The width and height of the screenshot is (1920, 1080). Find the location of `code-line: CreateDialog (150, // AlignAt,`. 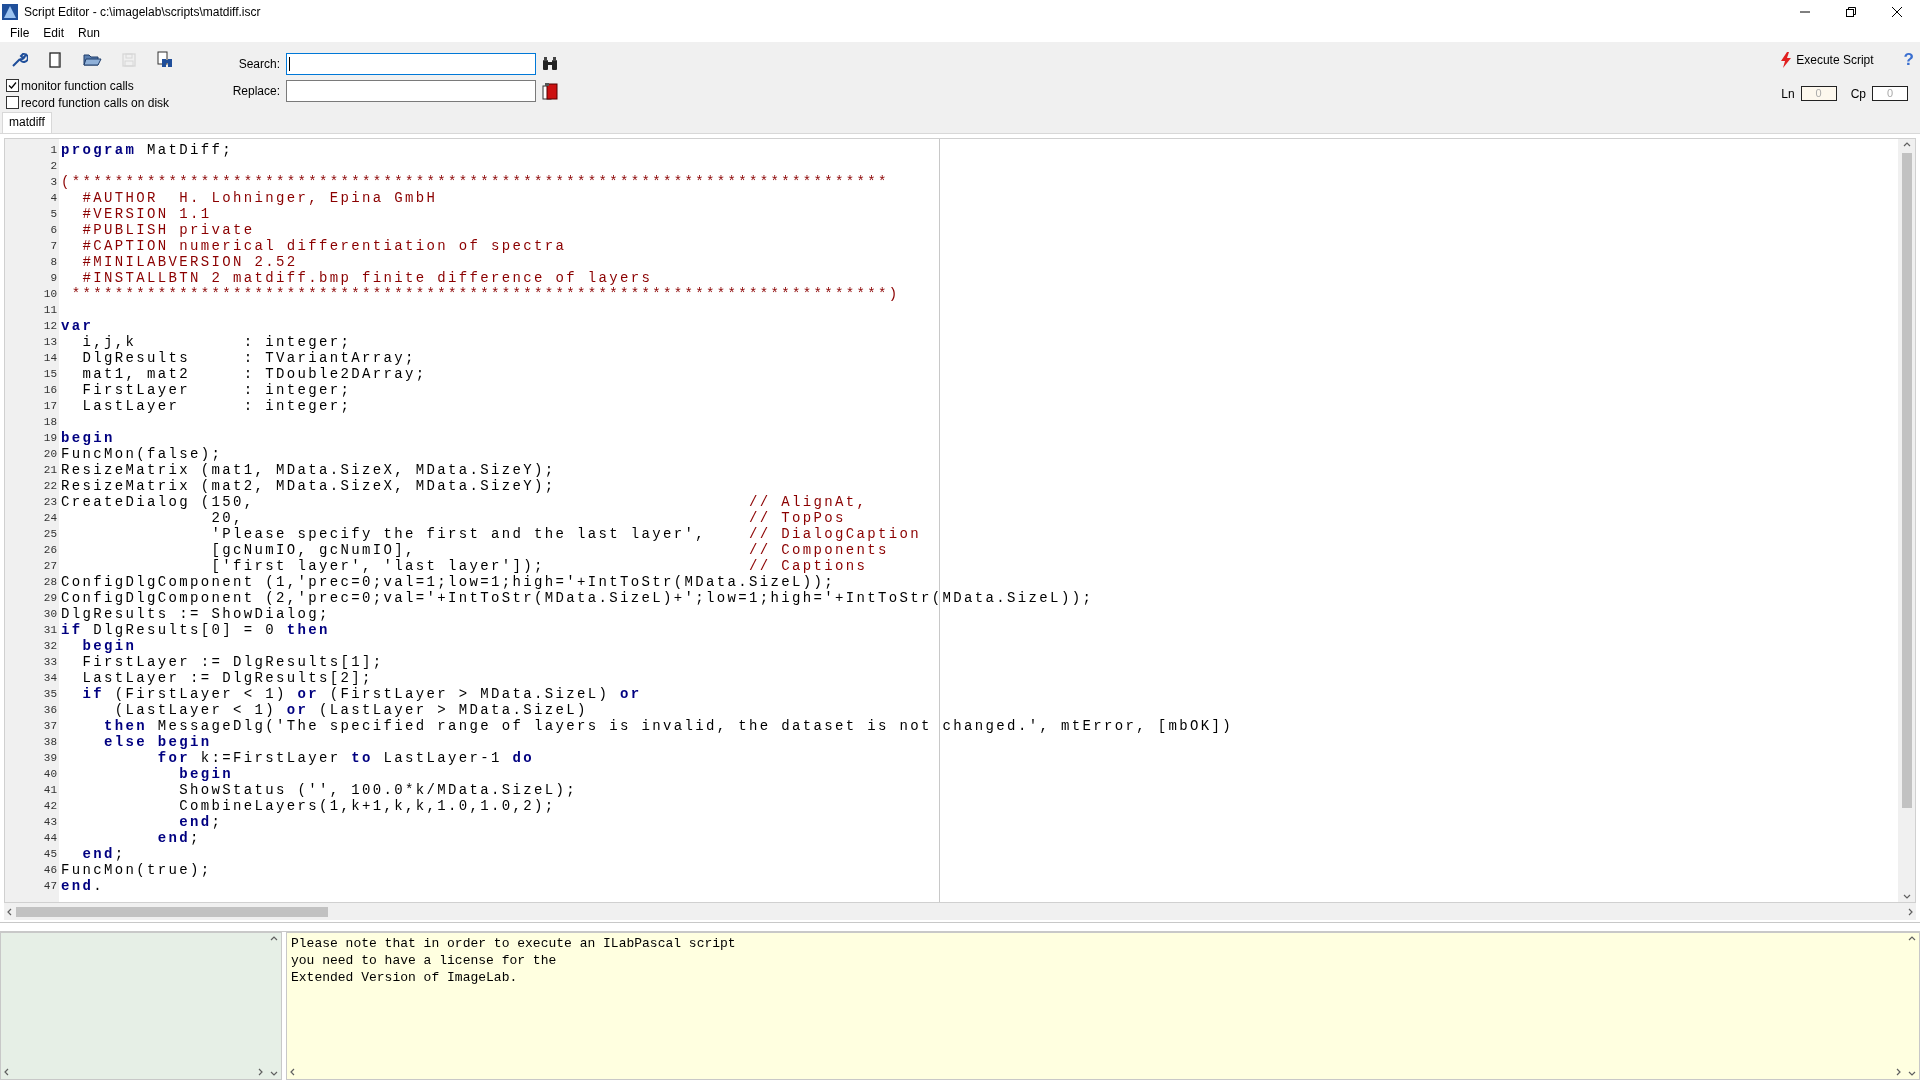

code-line: CreateDialog (150, // AlignAt, is located at coordinates (464, 502).